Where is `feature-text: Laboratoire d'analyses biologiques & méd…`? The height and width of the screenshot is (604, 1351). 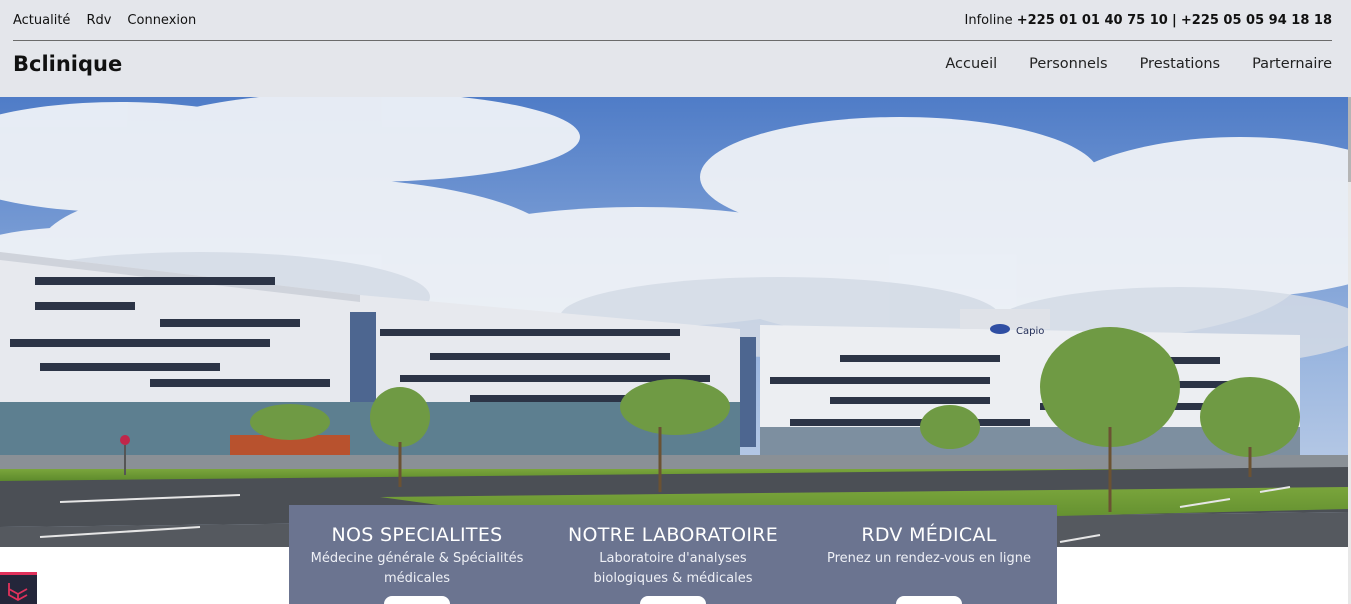 feature-text: Laboratoire d'analyses biologiques & méd… is located at coordinates (673, 568).